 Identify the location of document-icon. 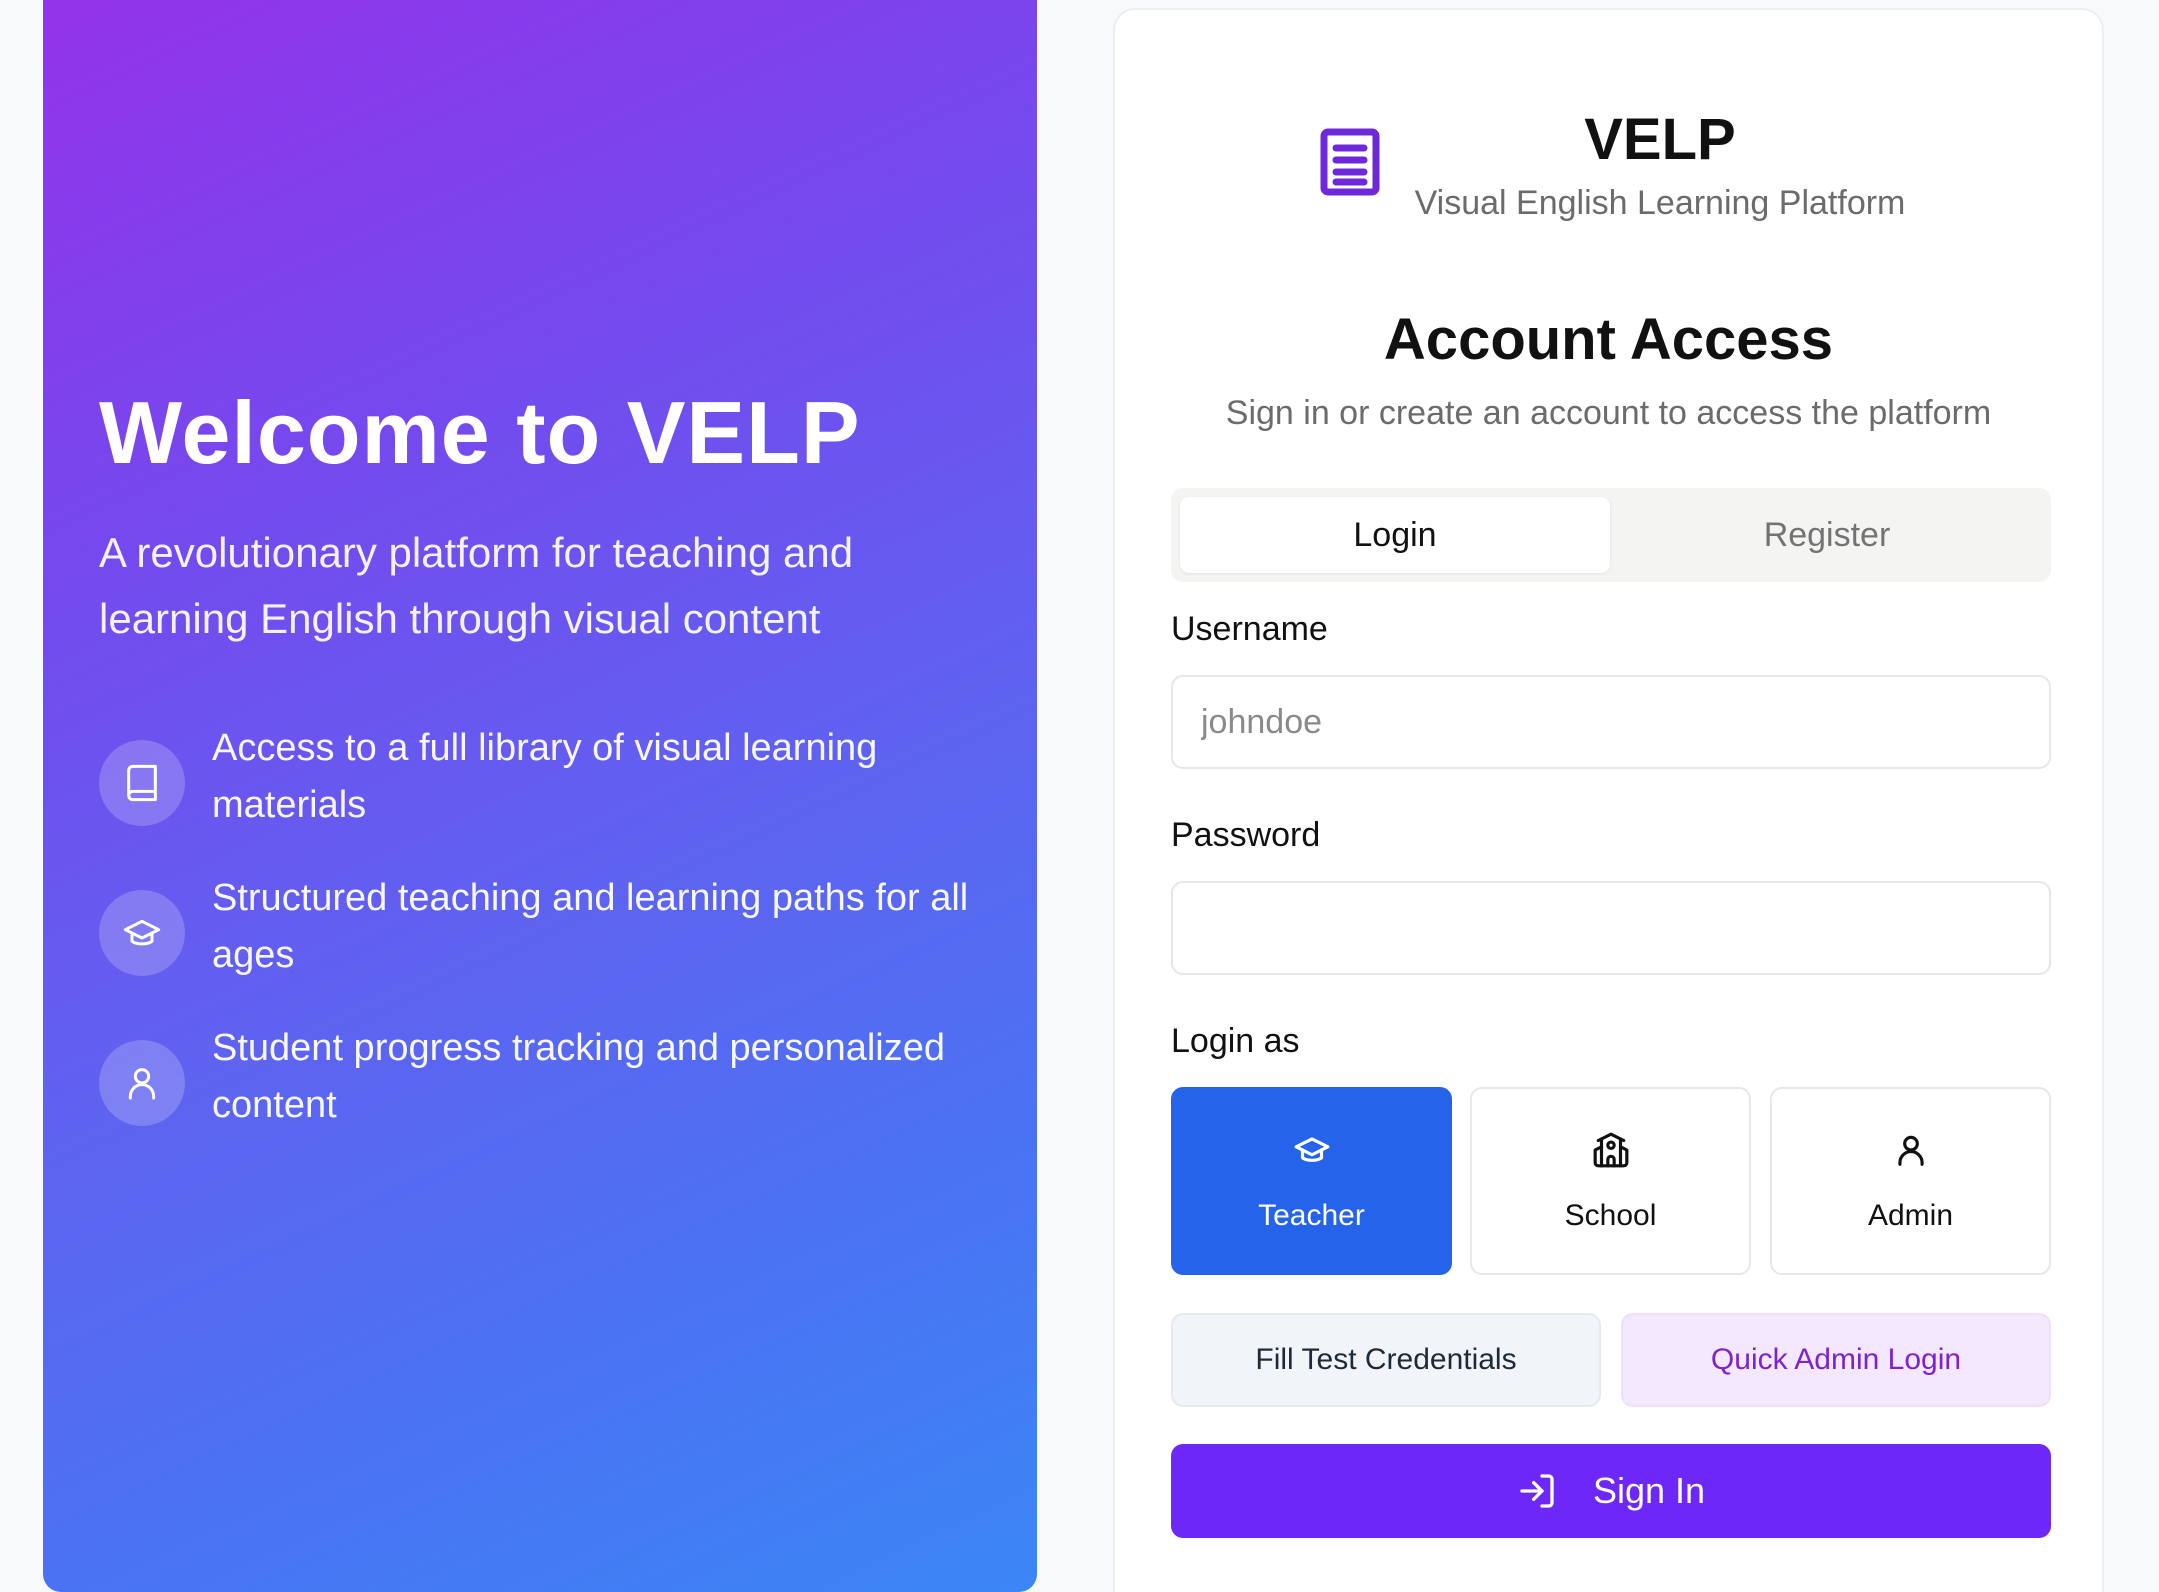
(1350, 162).